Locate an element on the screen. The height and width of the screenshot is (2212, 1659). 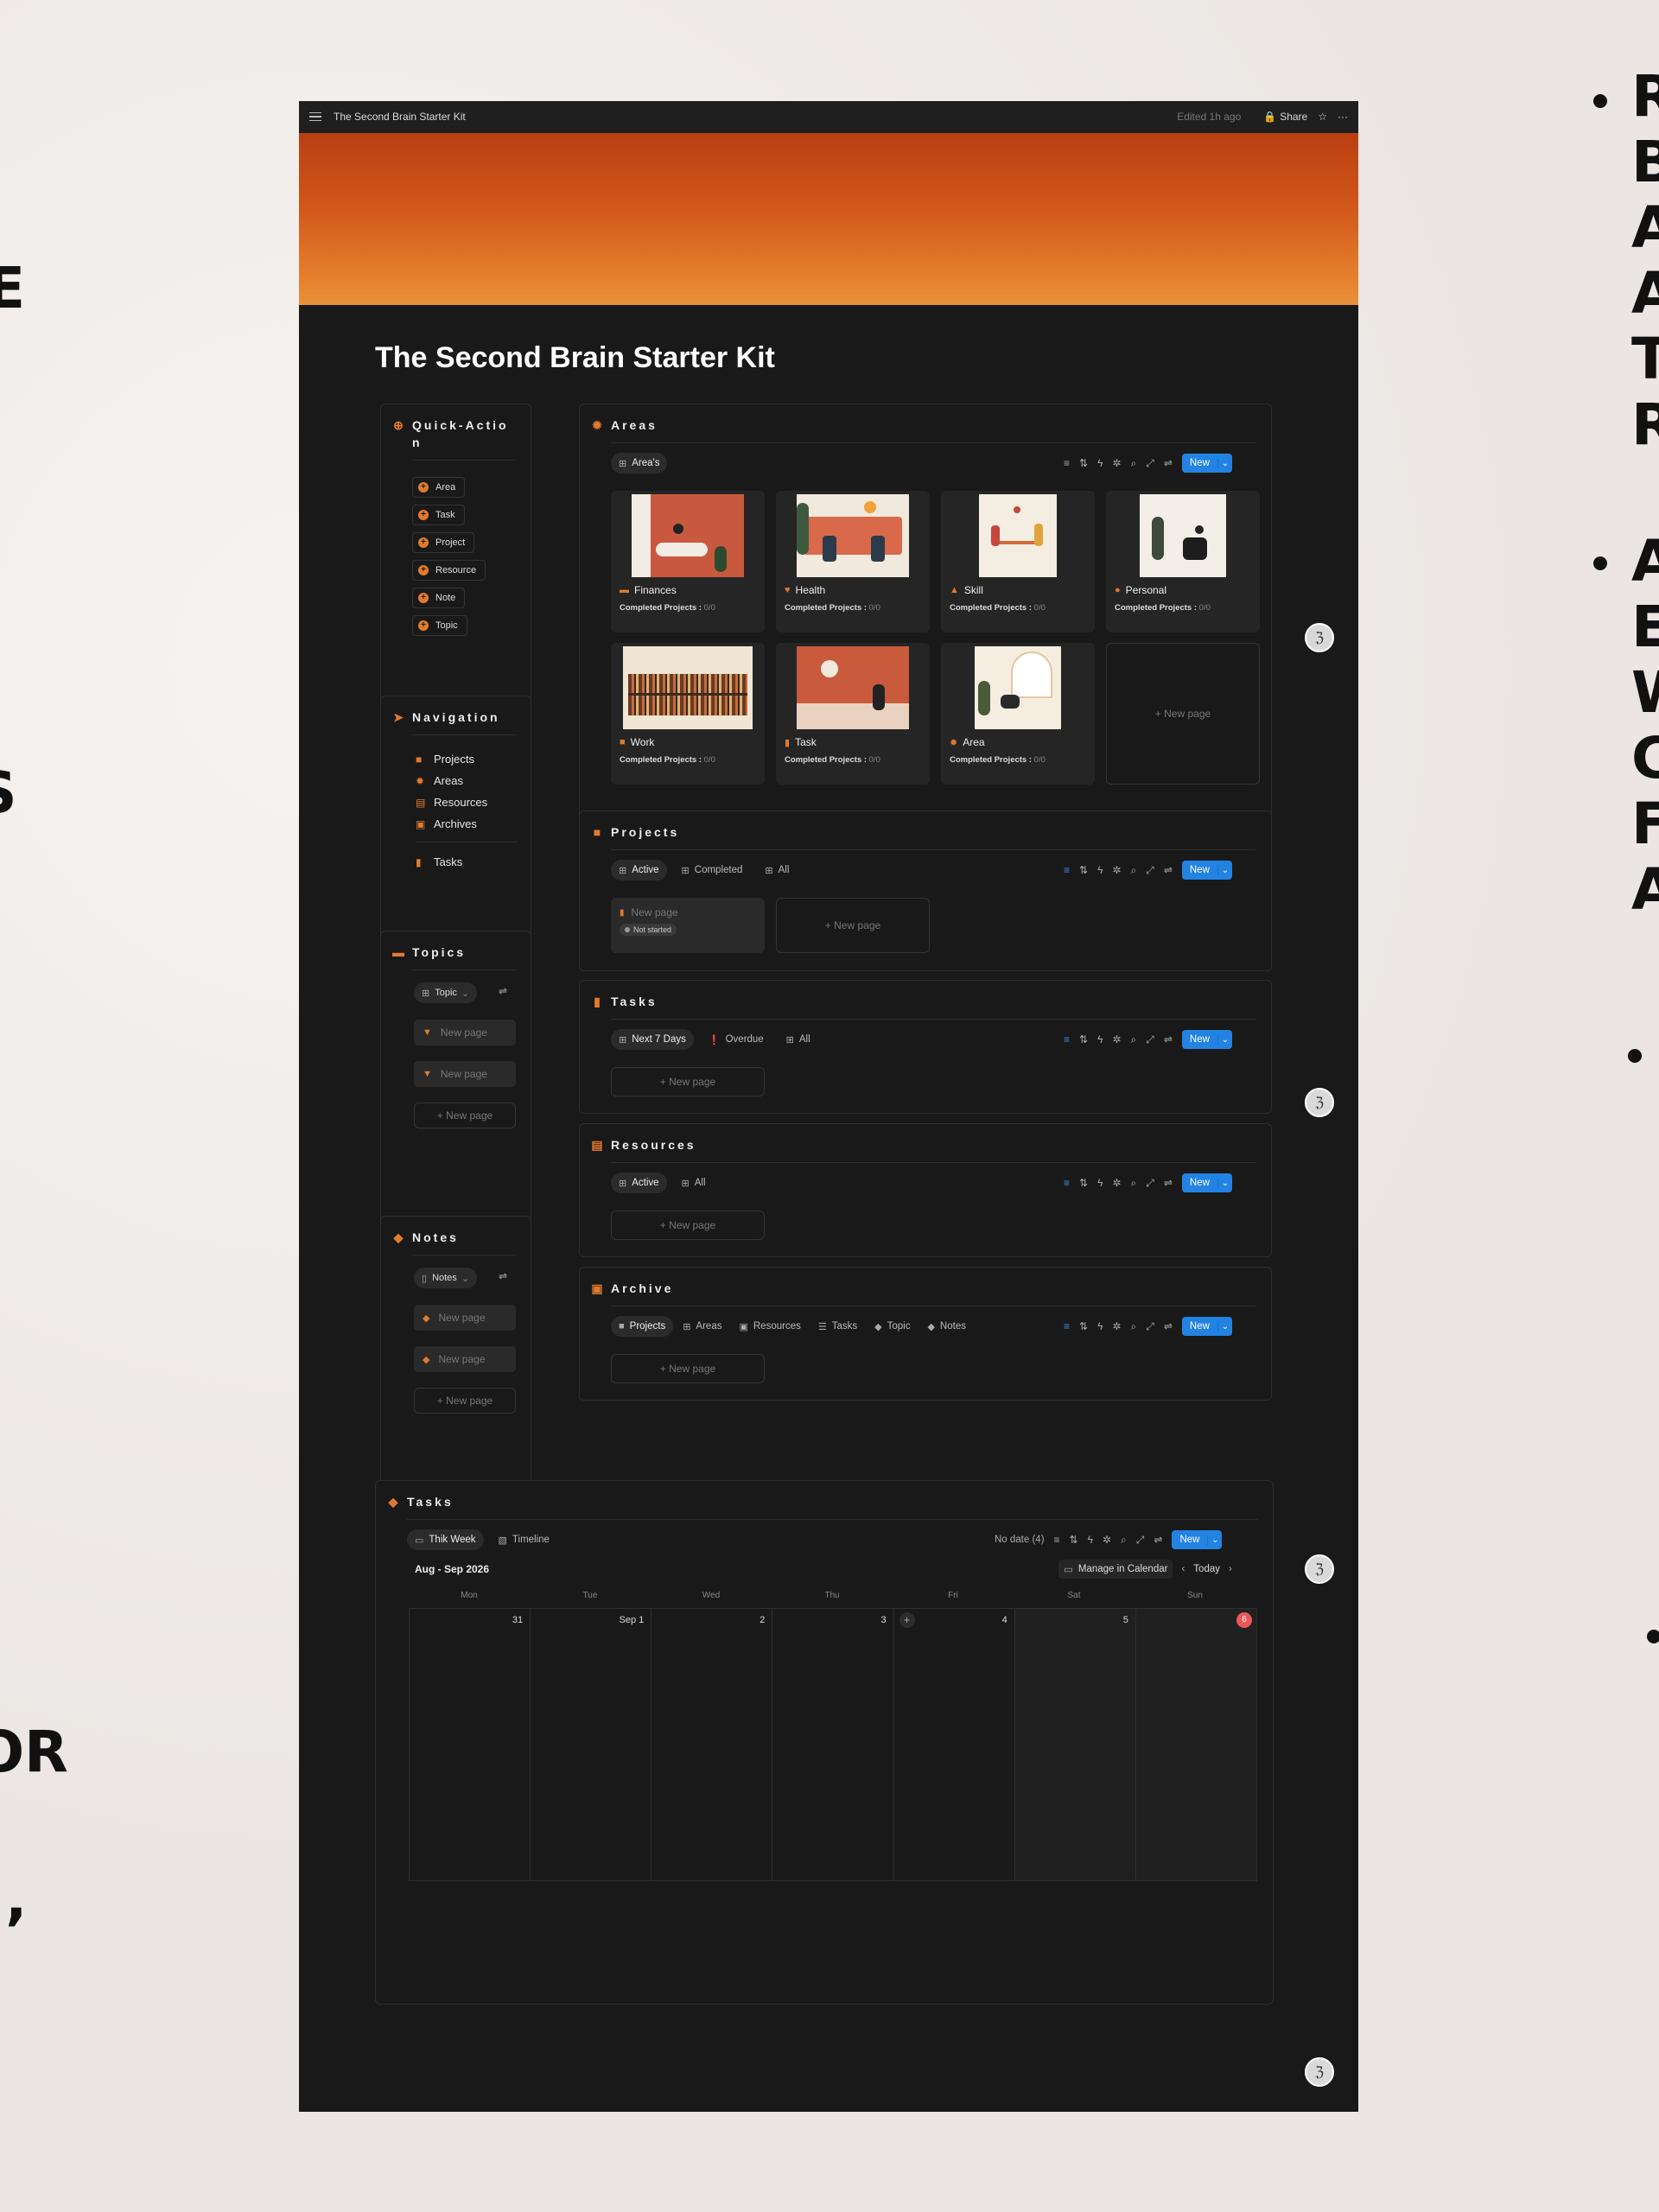
resources-new-button: New ⌄ is located at coordinates (1206, 1182).